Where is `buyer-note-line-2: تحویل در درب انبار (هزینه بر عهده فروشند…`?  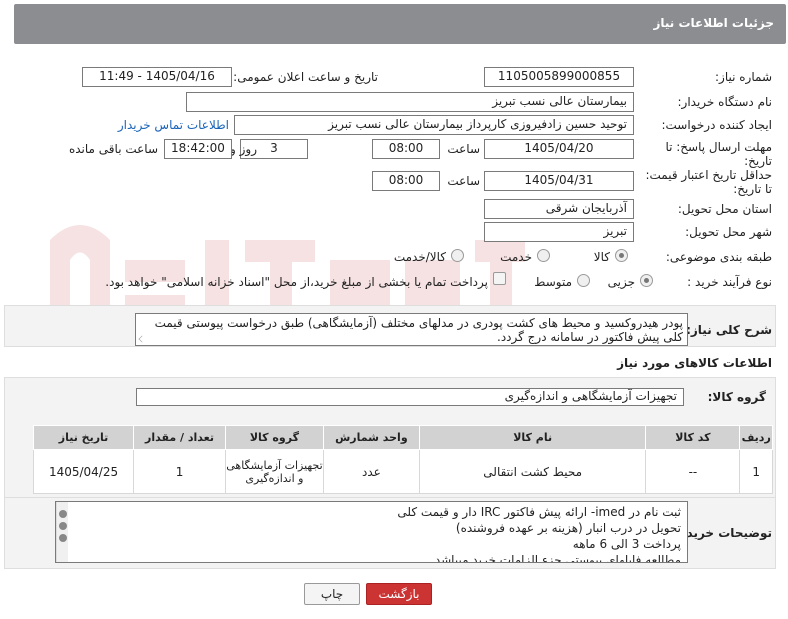 buyer-note-line-2: تحویل در درب انبار (هزینه بر عهده فروشند… is located at coordinates (568, 528).